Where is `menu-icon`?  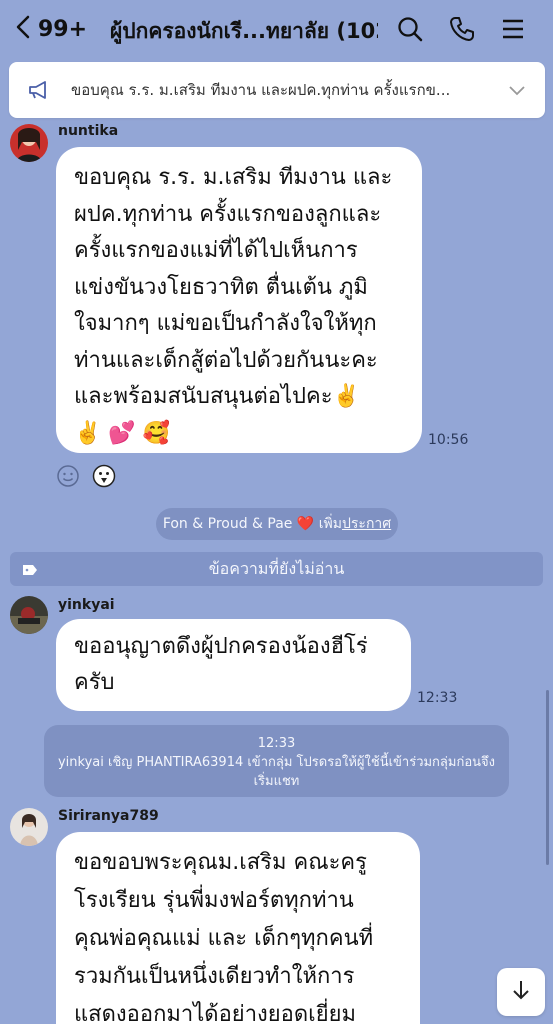
menu-icon is located at coordinates (513, 29).